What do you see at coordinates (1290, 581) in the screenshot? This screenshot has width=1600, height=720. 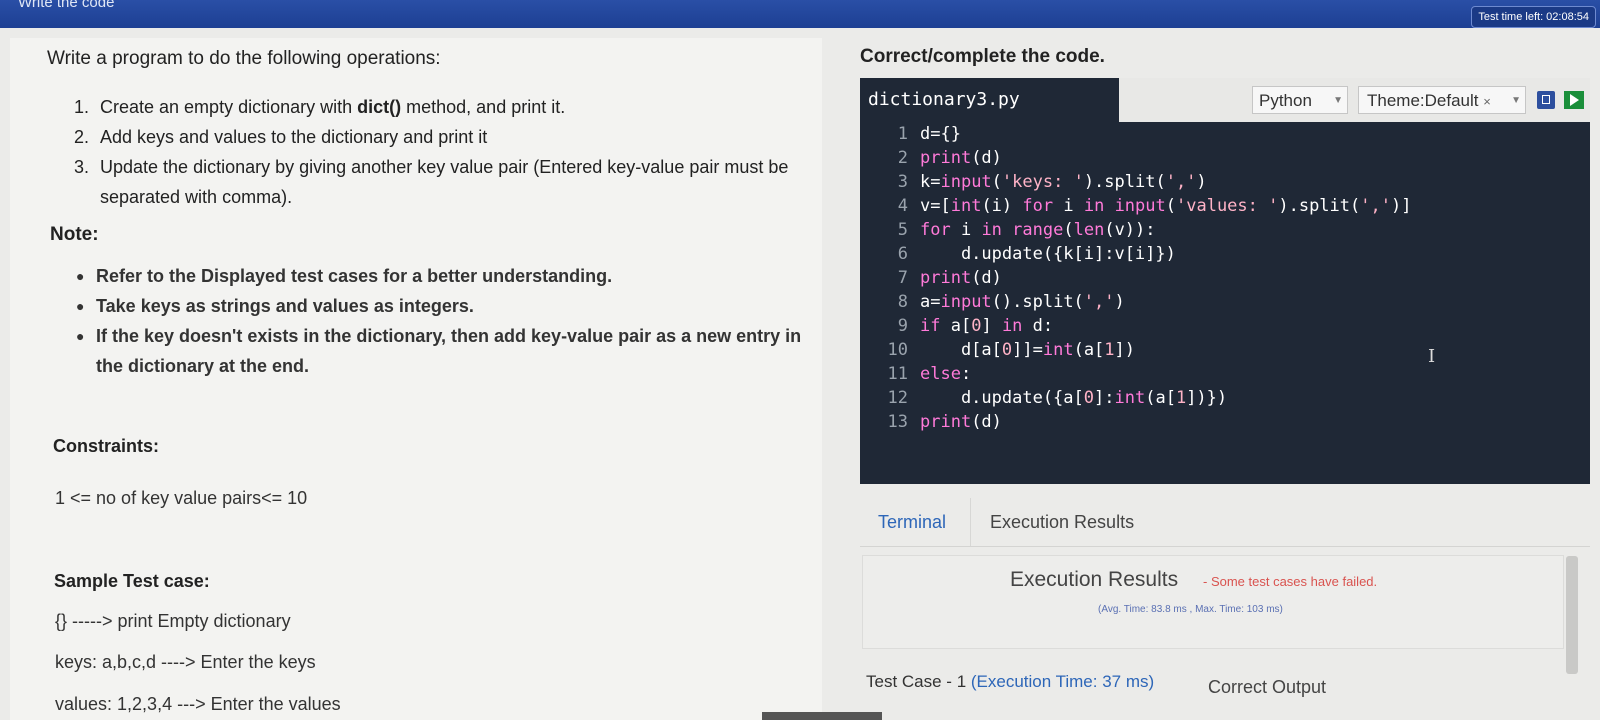 I see `status-message: - Some test cases have failed.` at bounding box center [1290, 581].